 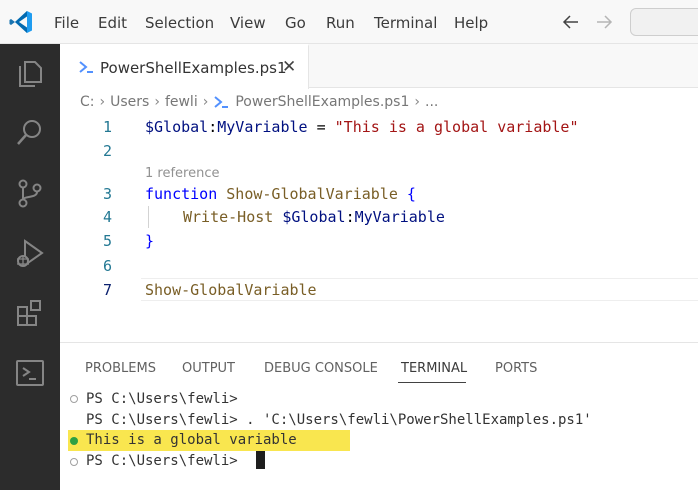 I want to click on menu-view: View, so click(x=248, y=23).